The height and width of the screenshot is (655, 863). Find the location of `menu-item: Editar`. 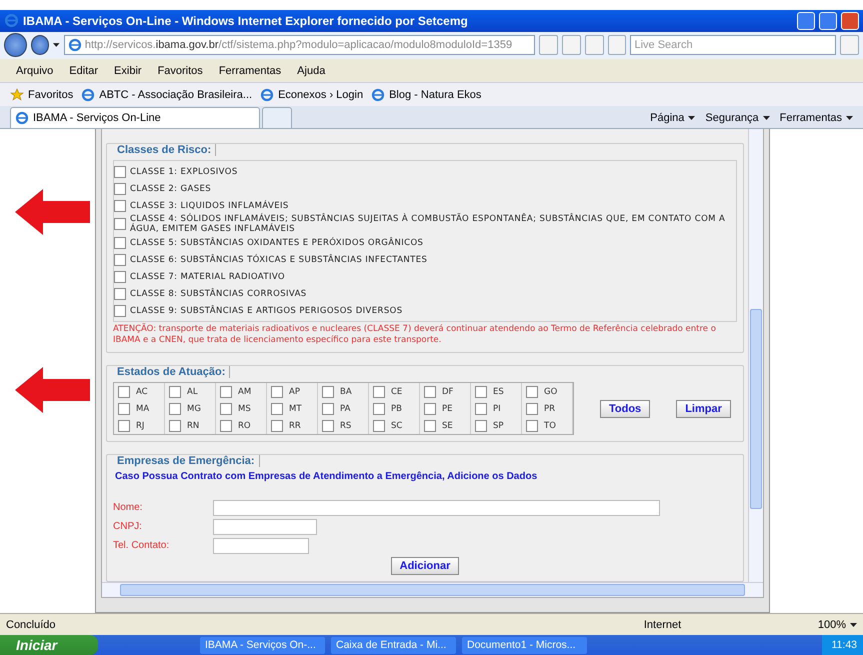

menu-item: Editar is located at coordinates (83, 70).